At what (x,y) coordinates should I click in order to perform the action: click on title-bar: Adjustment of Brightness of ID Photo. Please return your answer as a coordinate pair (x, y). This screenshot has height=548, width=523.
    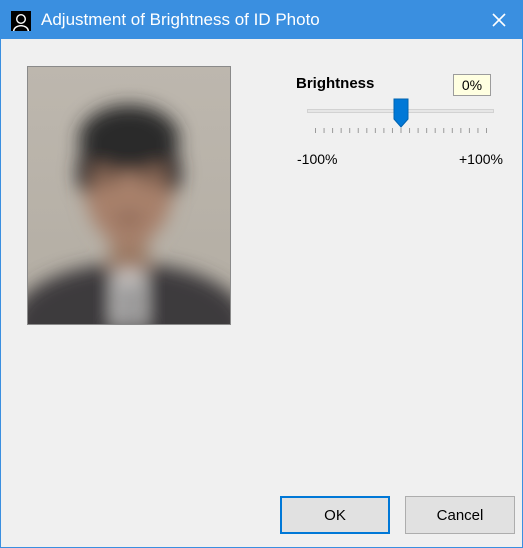
    Looking at the image, I should click on (261, 20).